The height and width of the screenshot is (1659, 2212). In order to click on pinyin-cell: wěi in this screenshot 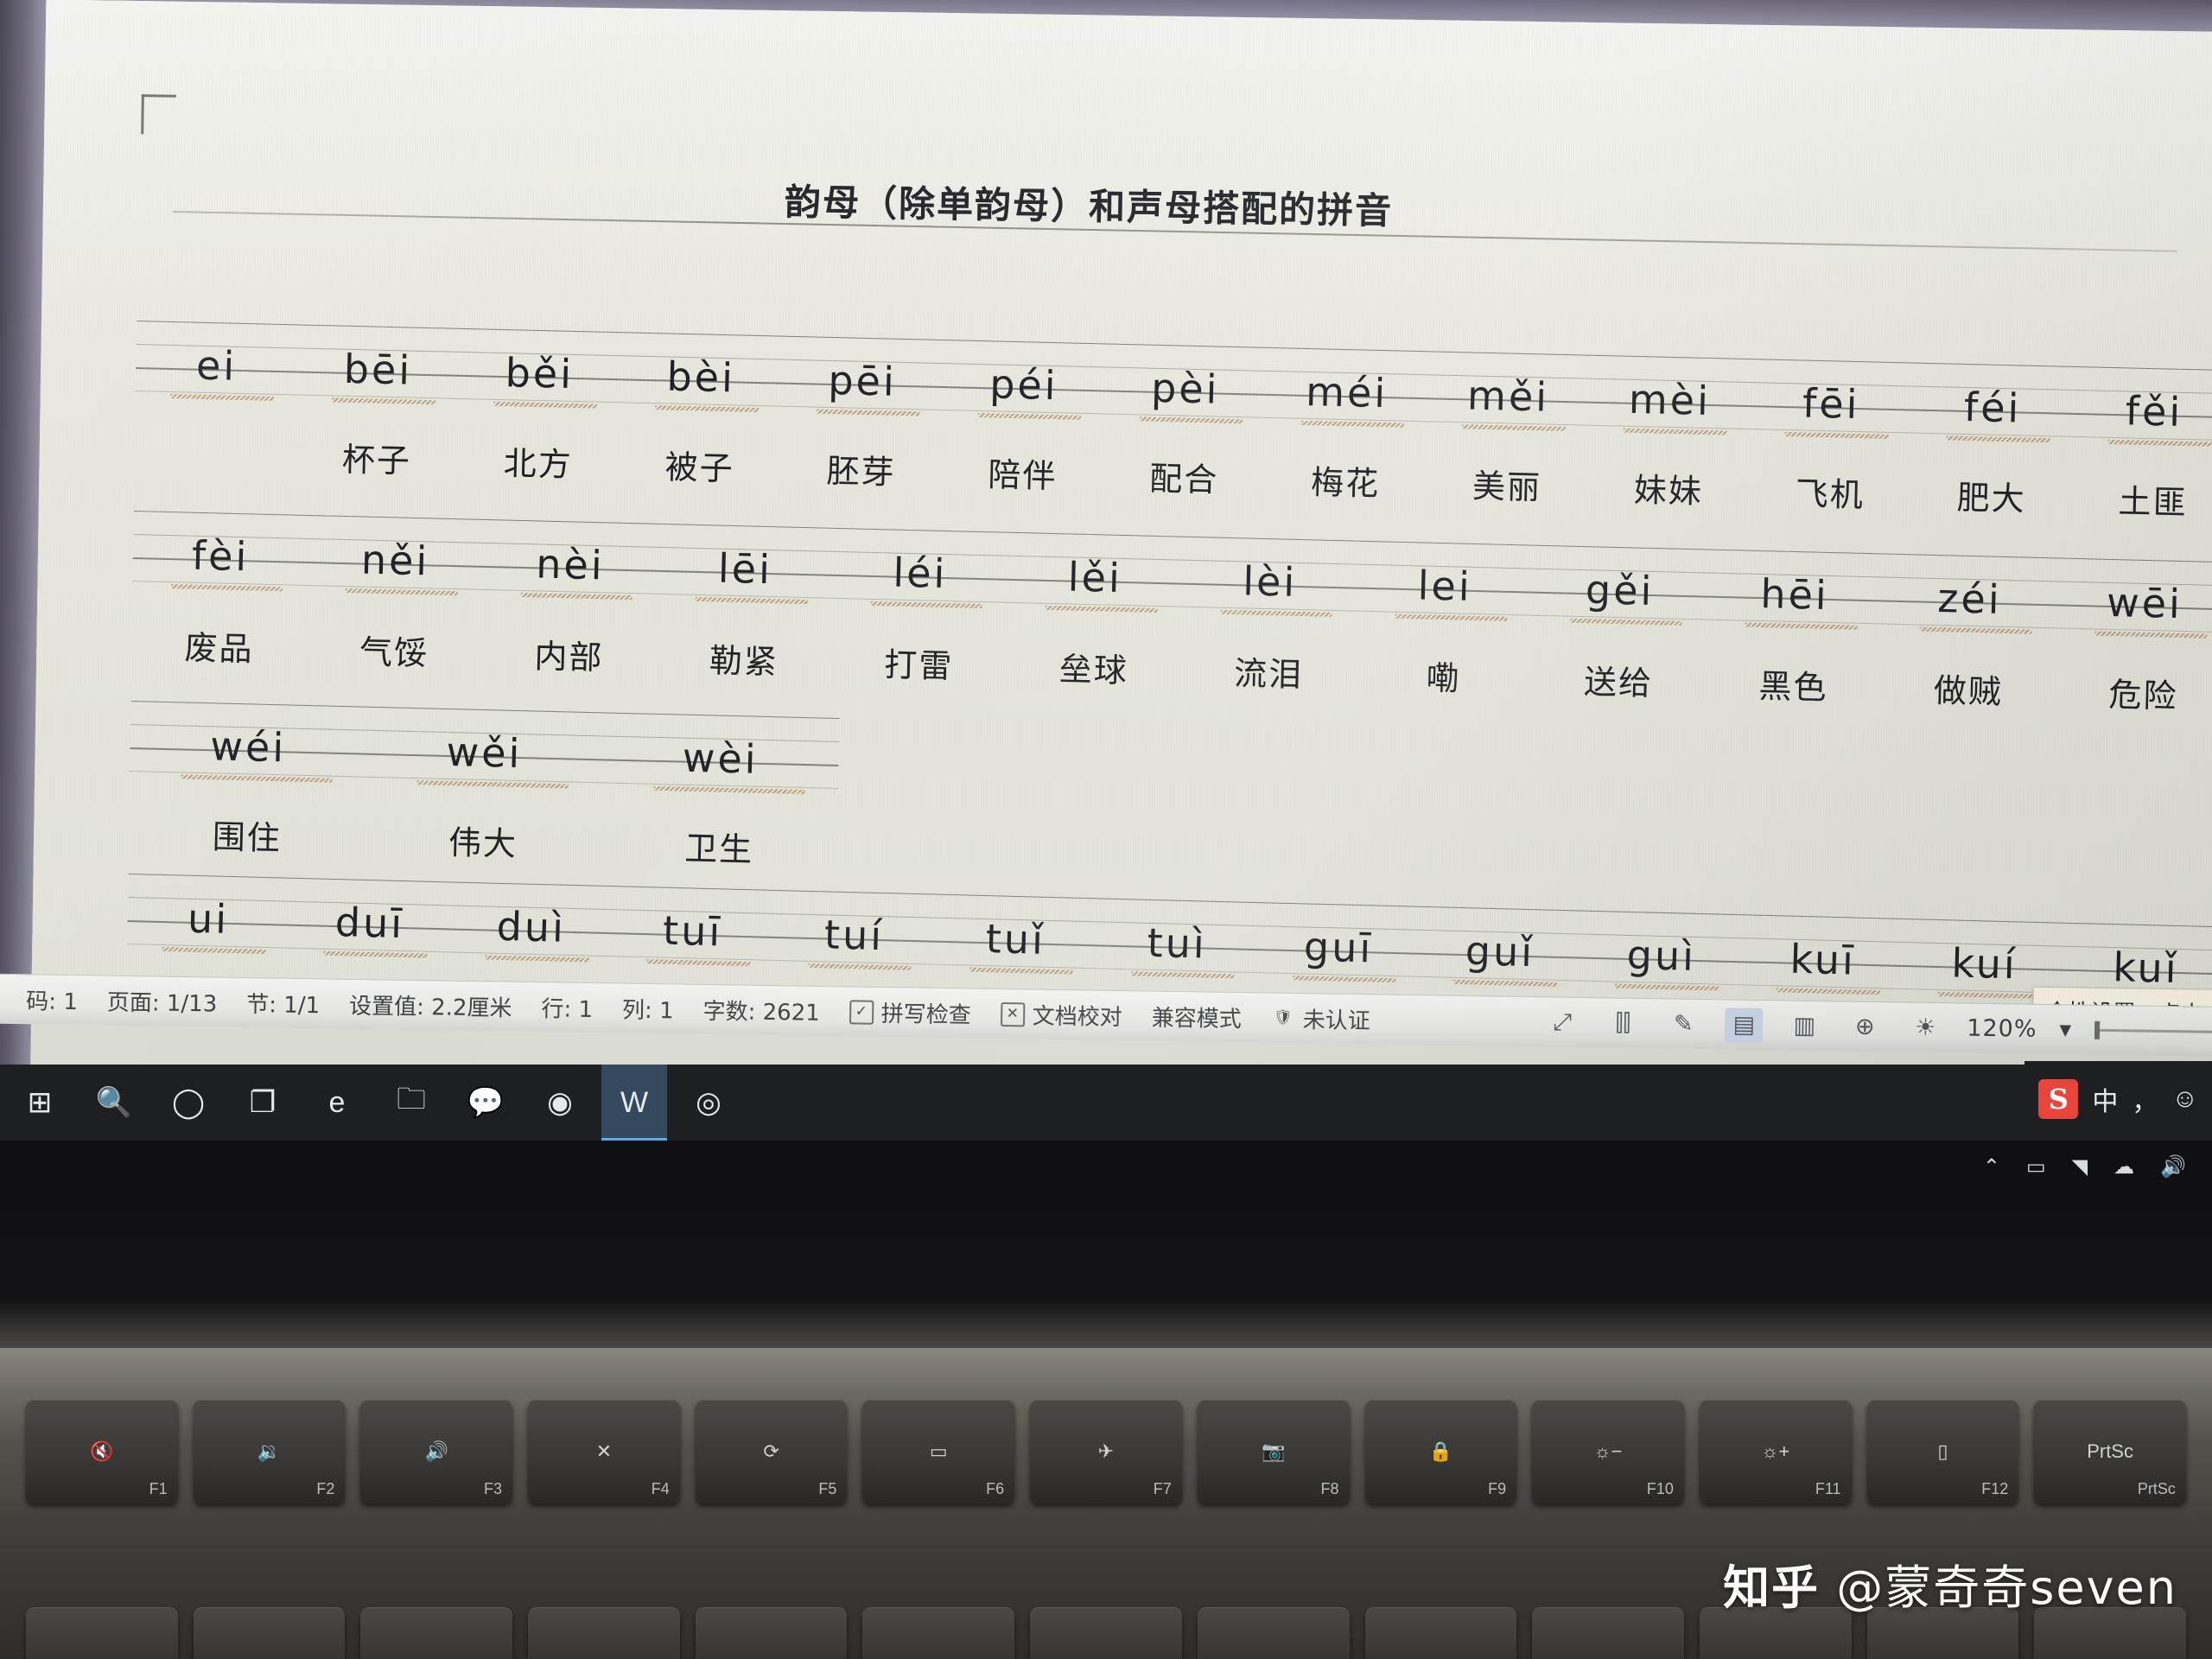, I will do `click(484, 753)`.